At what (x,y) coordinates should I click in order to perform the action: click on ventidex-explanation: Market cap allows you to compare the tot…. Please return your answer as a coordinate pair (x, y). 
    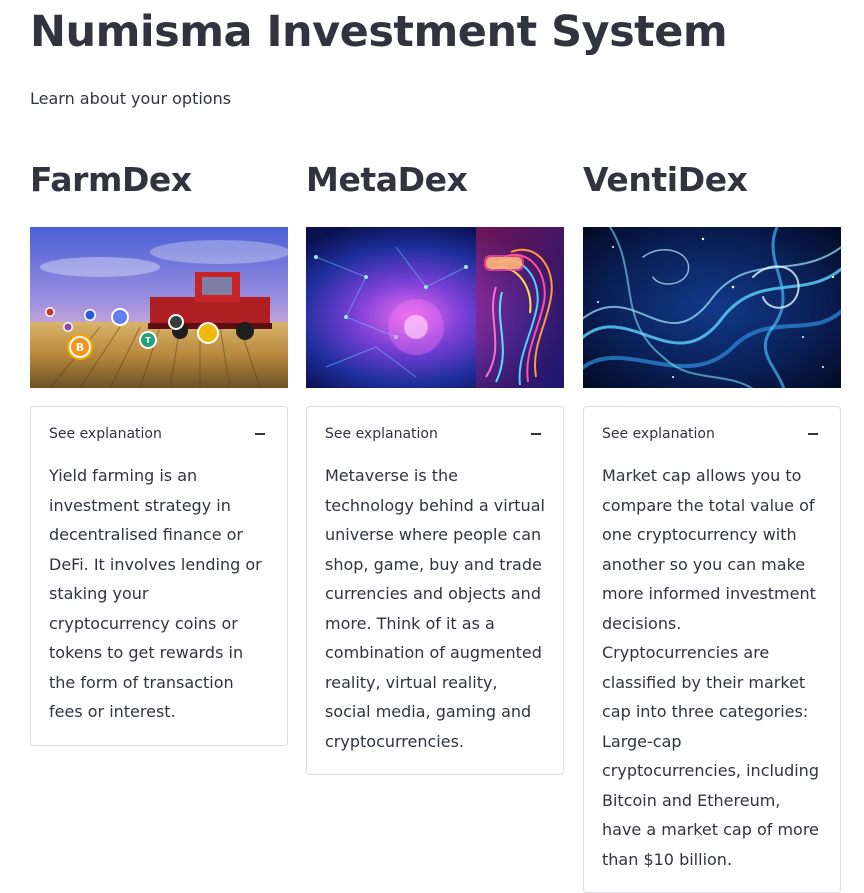
    Looking at the image, I should click on (710, 667).